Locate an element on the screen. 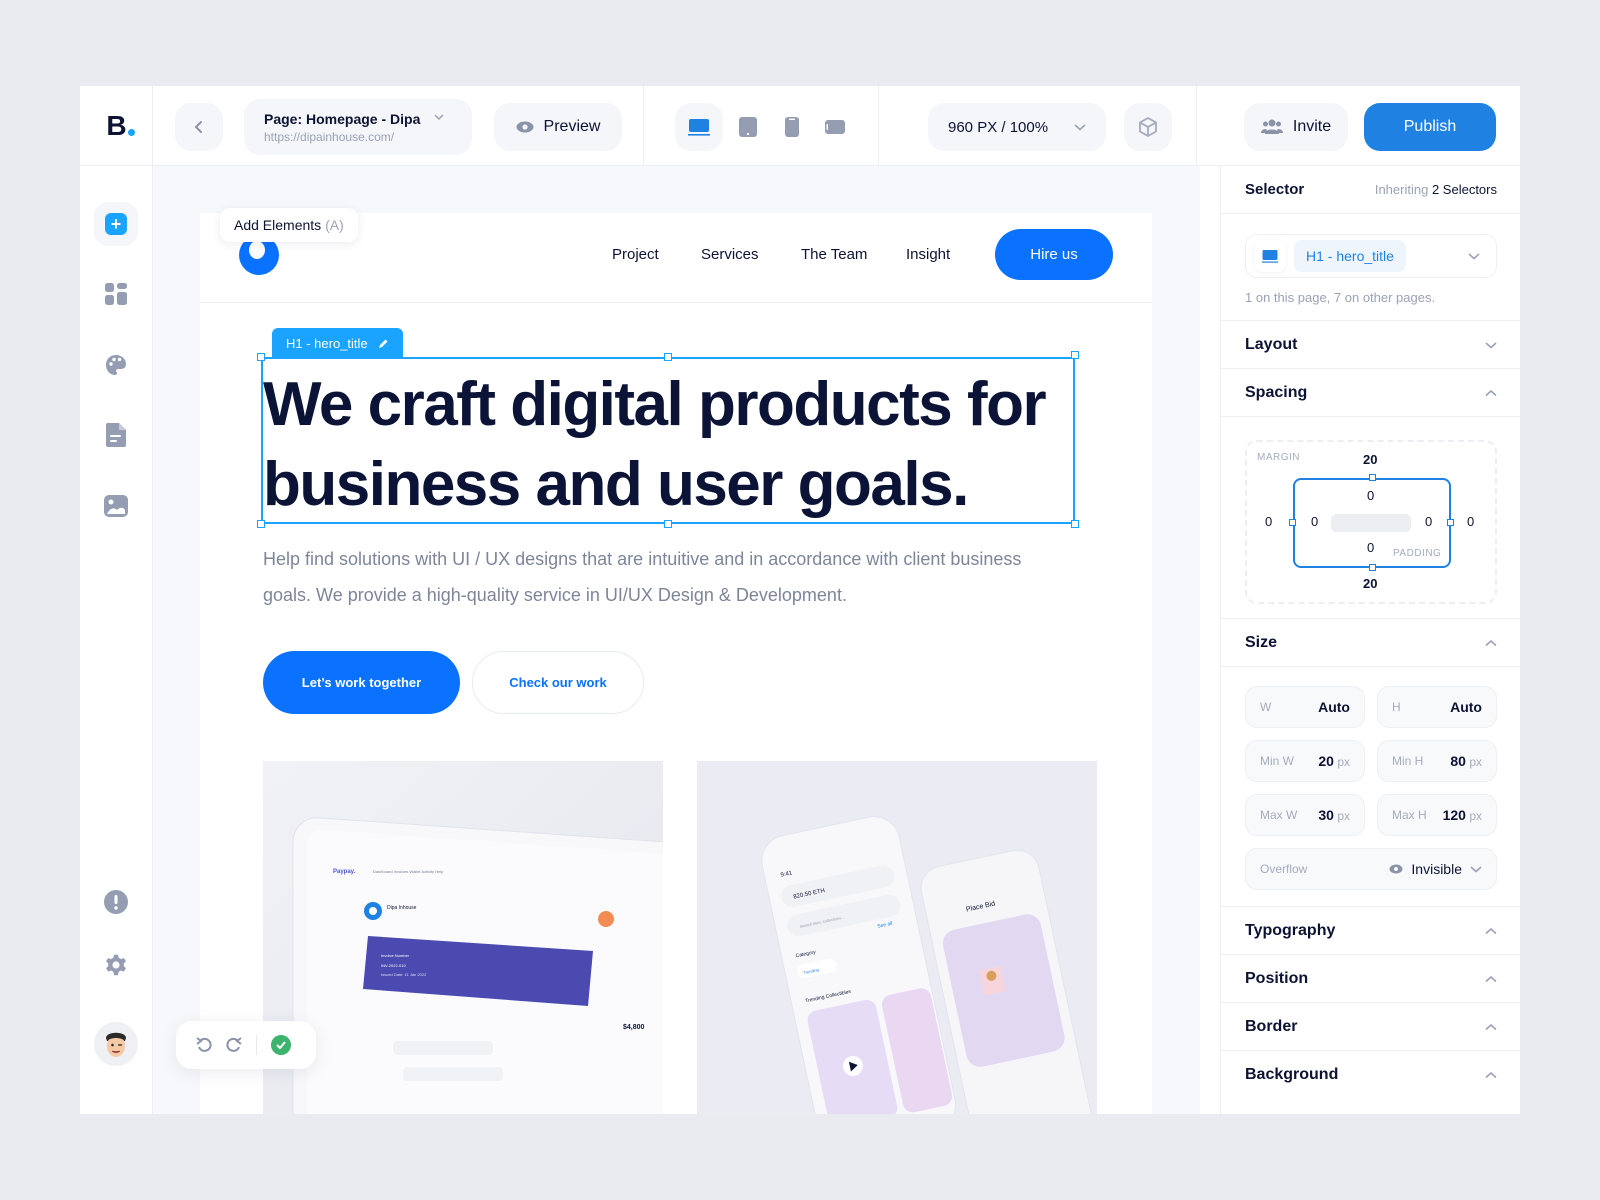  zoom-value: 960 PX / 100% is located at coordinates (998, 127).